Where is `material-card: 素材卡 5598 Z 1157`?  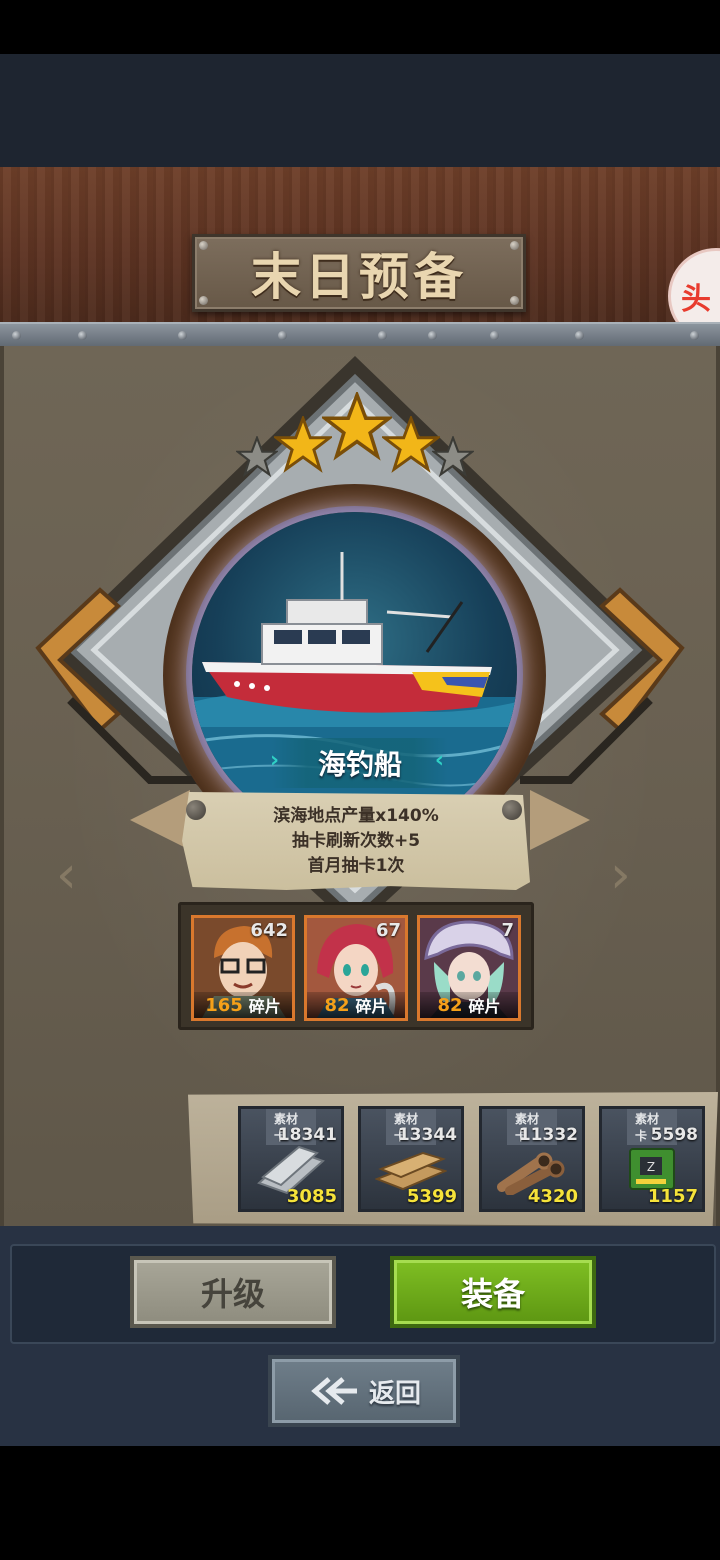
material-card: 素材卡 5598 Z 1157 is located at coordinates (652, 1159).